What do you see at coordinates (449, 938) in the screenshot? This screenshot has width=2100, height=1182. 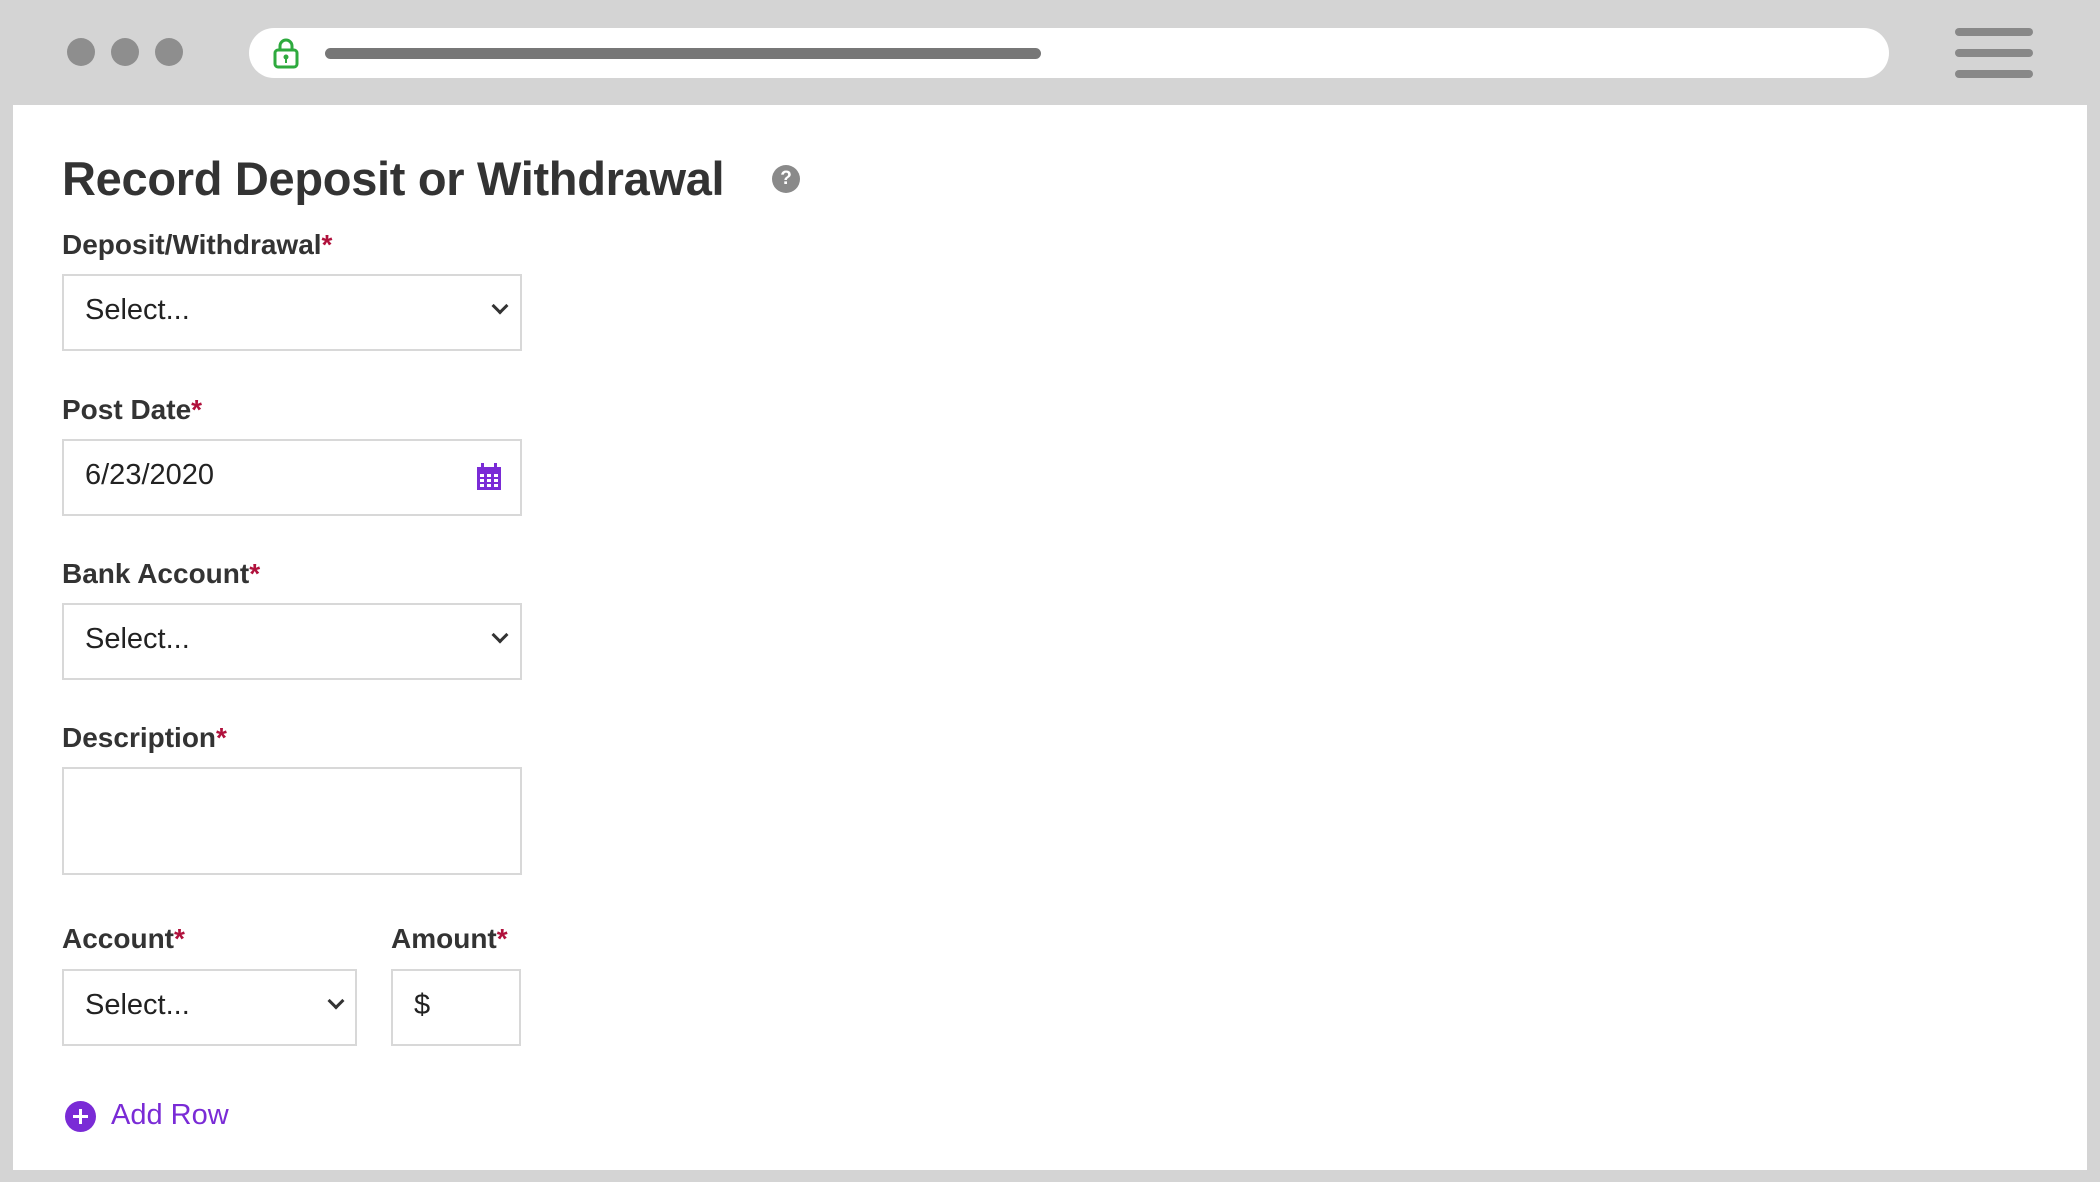 I see `amount-label: Amount*` at bounding box center [449, 938].